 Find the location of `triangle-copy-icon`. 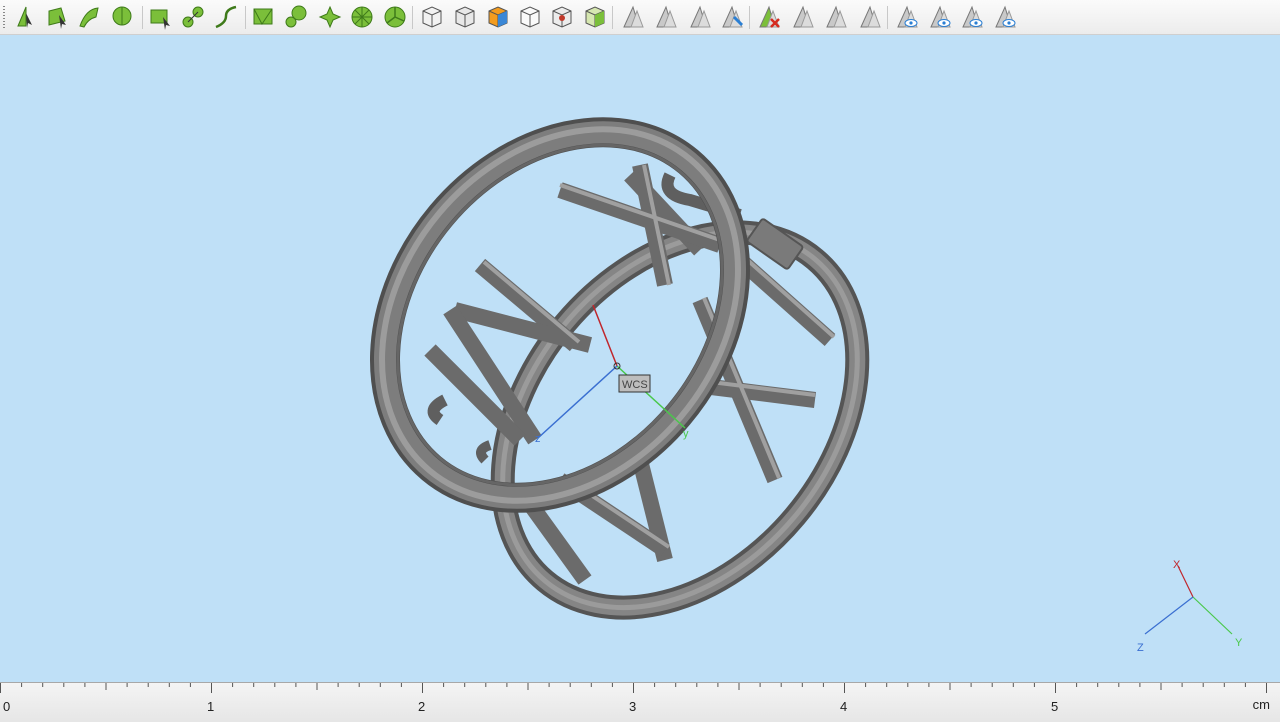

triangle-copy-icon is located at coordinates (836, 16).